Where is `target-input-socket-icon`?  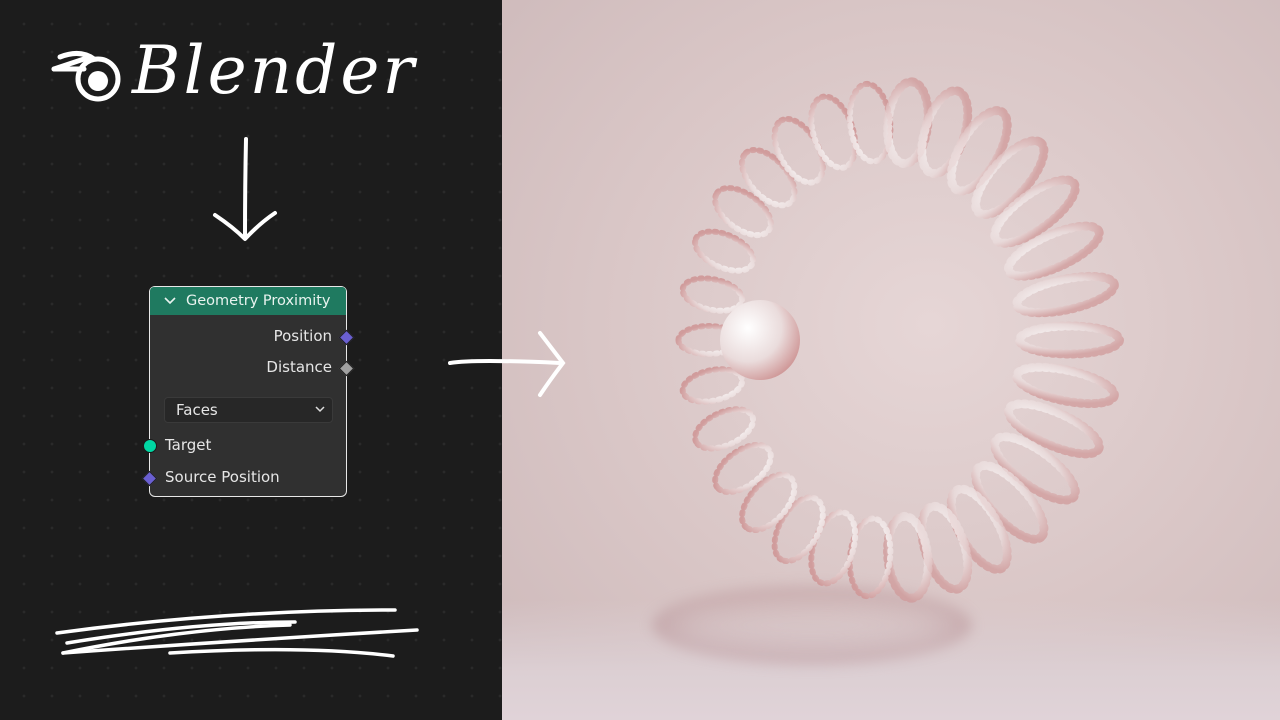 target-input-socket-icon is located at coordinates (150, 446).